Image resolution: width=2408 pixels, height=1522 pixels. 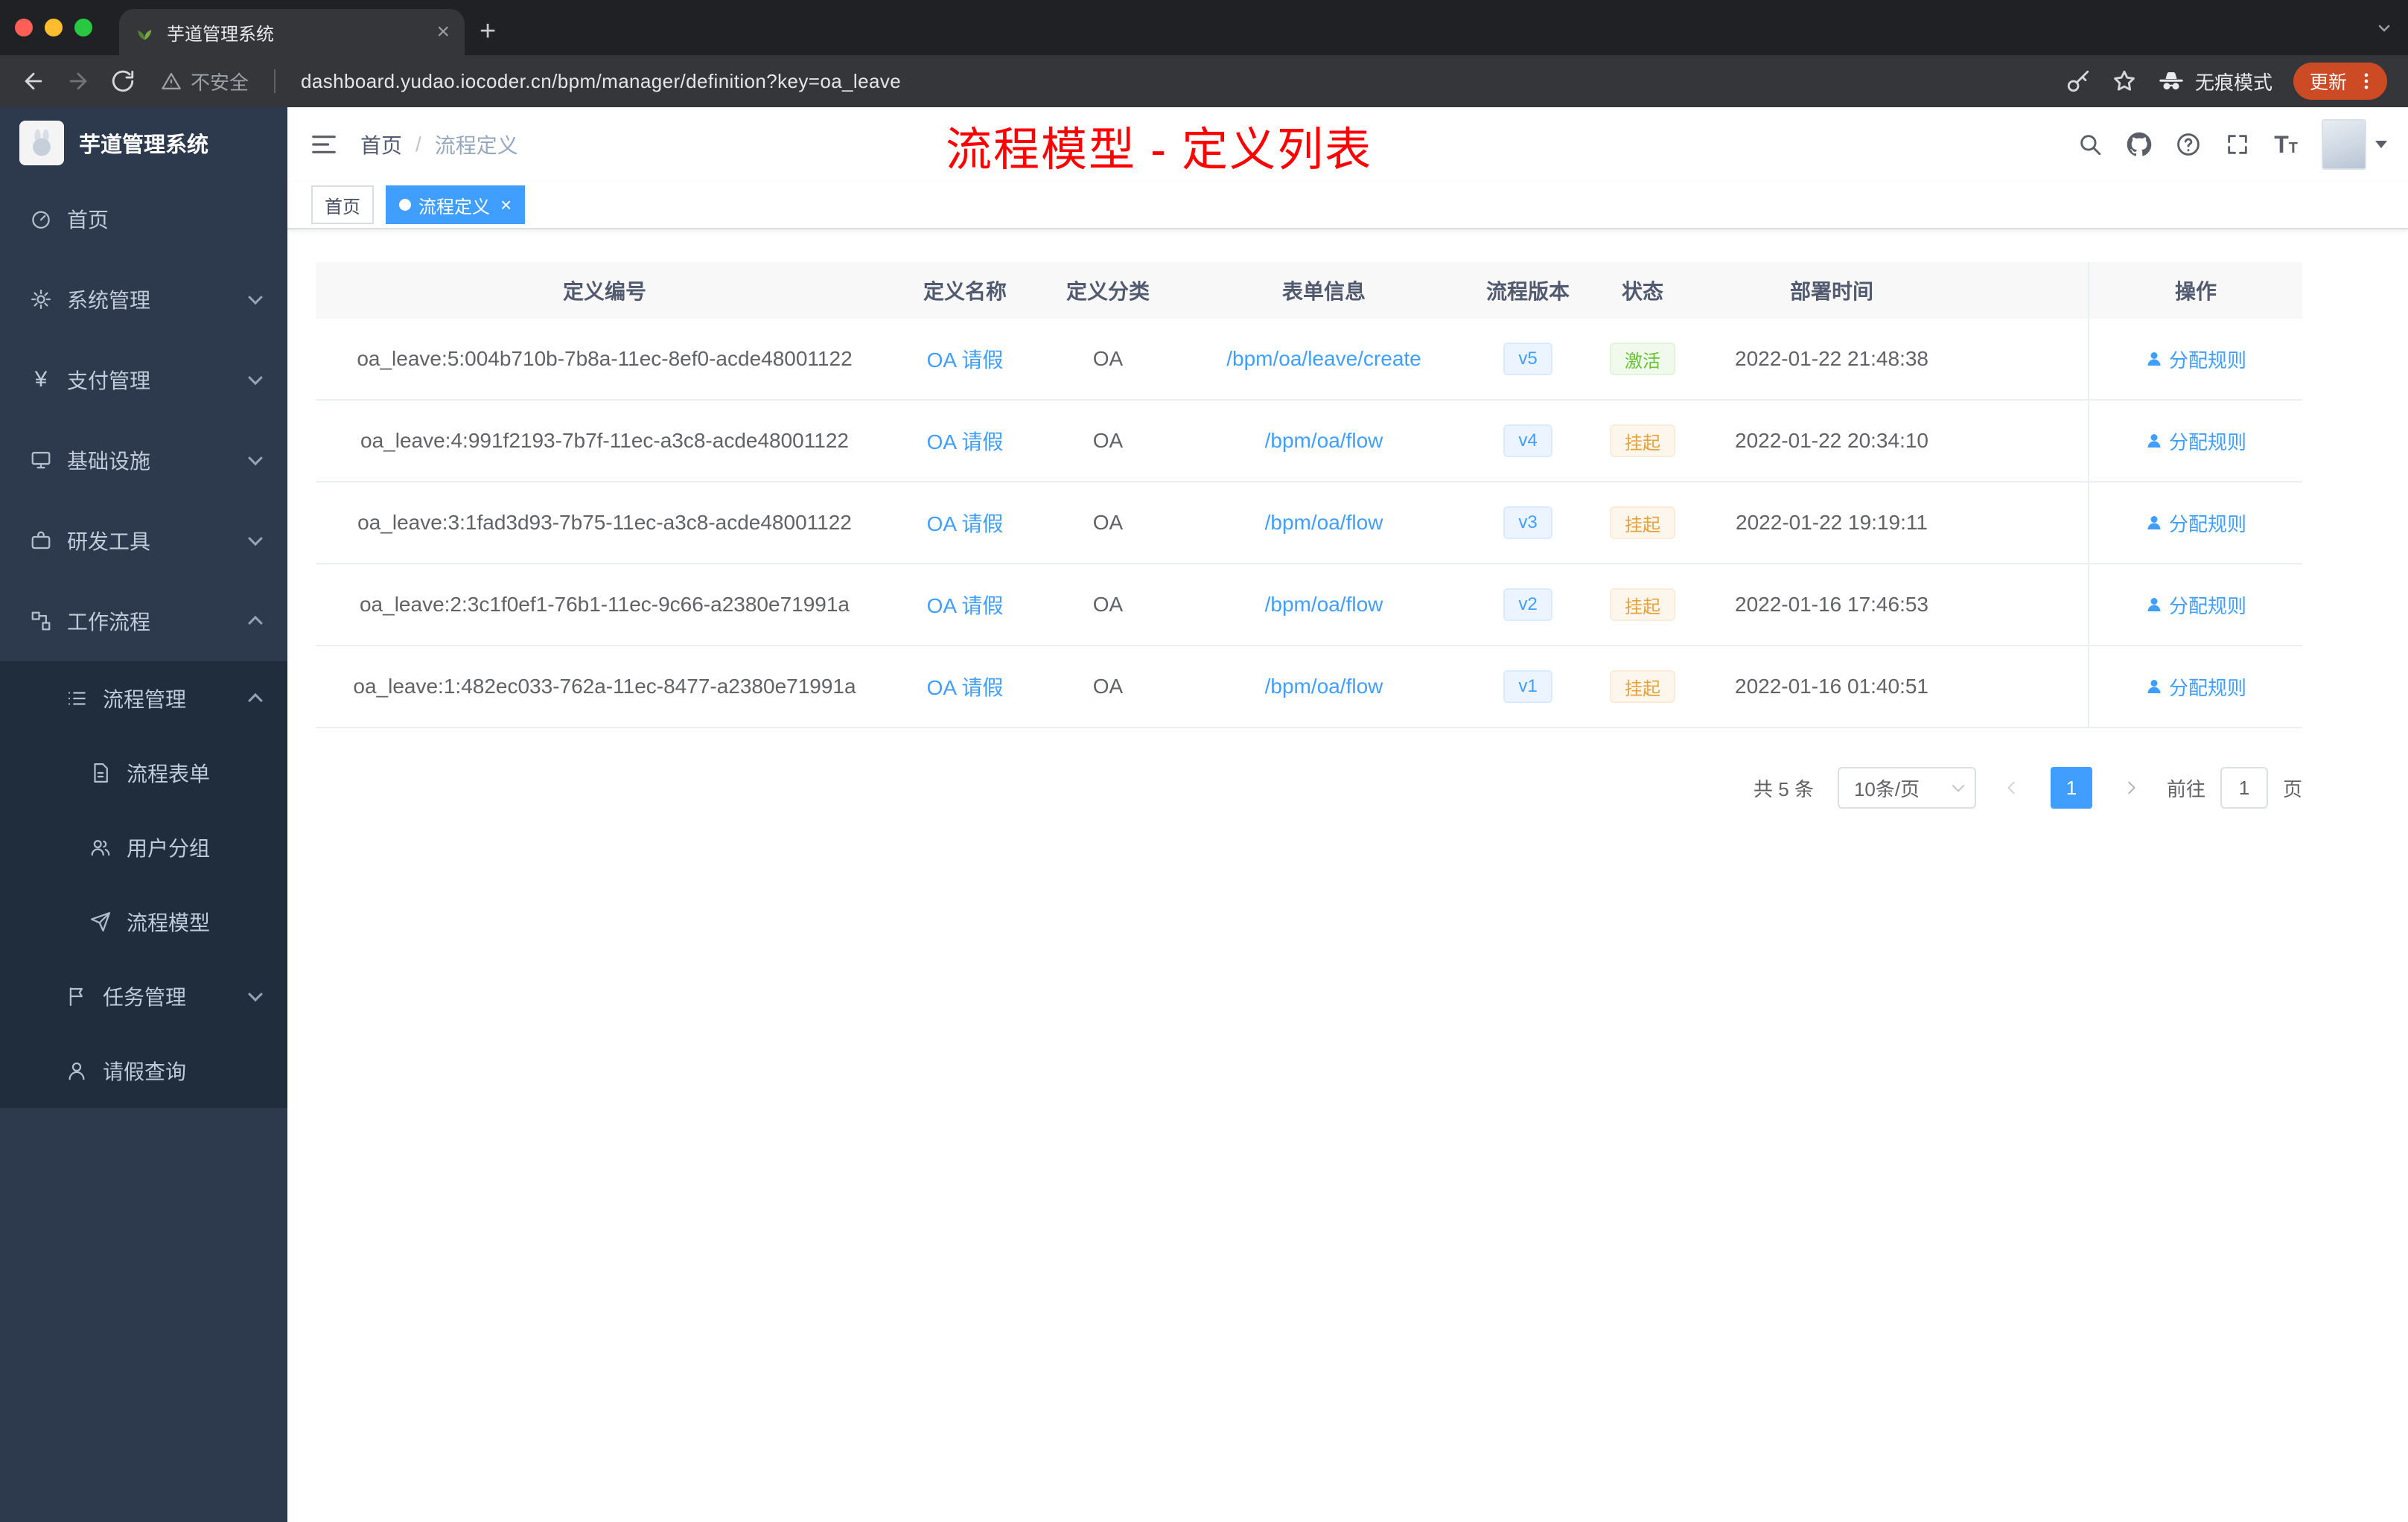 What do you see at coordinates (2286, 144) in the screenshot?
I see `font-size-icon: TT` at bounding box center [2286, 144].